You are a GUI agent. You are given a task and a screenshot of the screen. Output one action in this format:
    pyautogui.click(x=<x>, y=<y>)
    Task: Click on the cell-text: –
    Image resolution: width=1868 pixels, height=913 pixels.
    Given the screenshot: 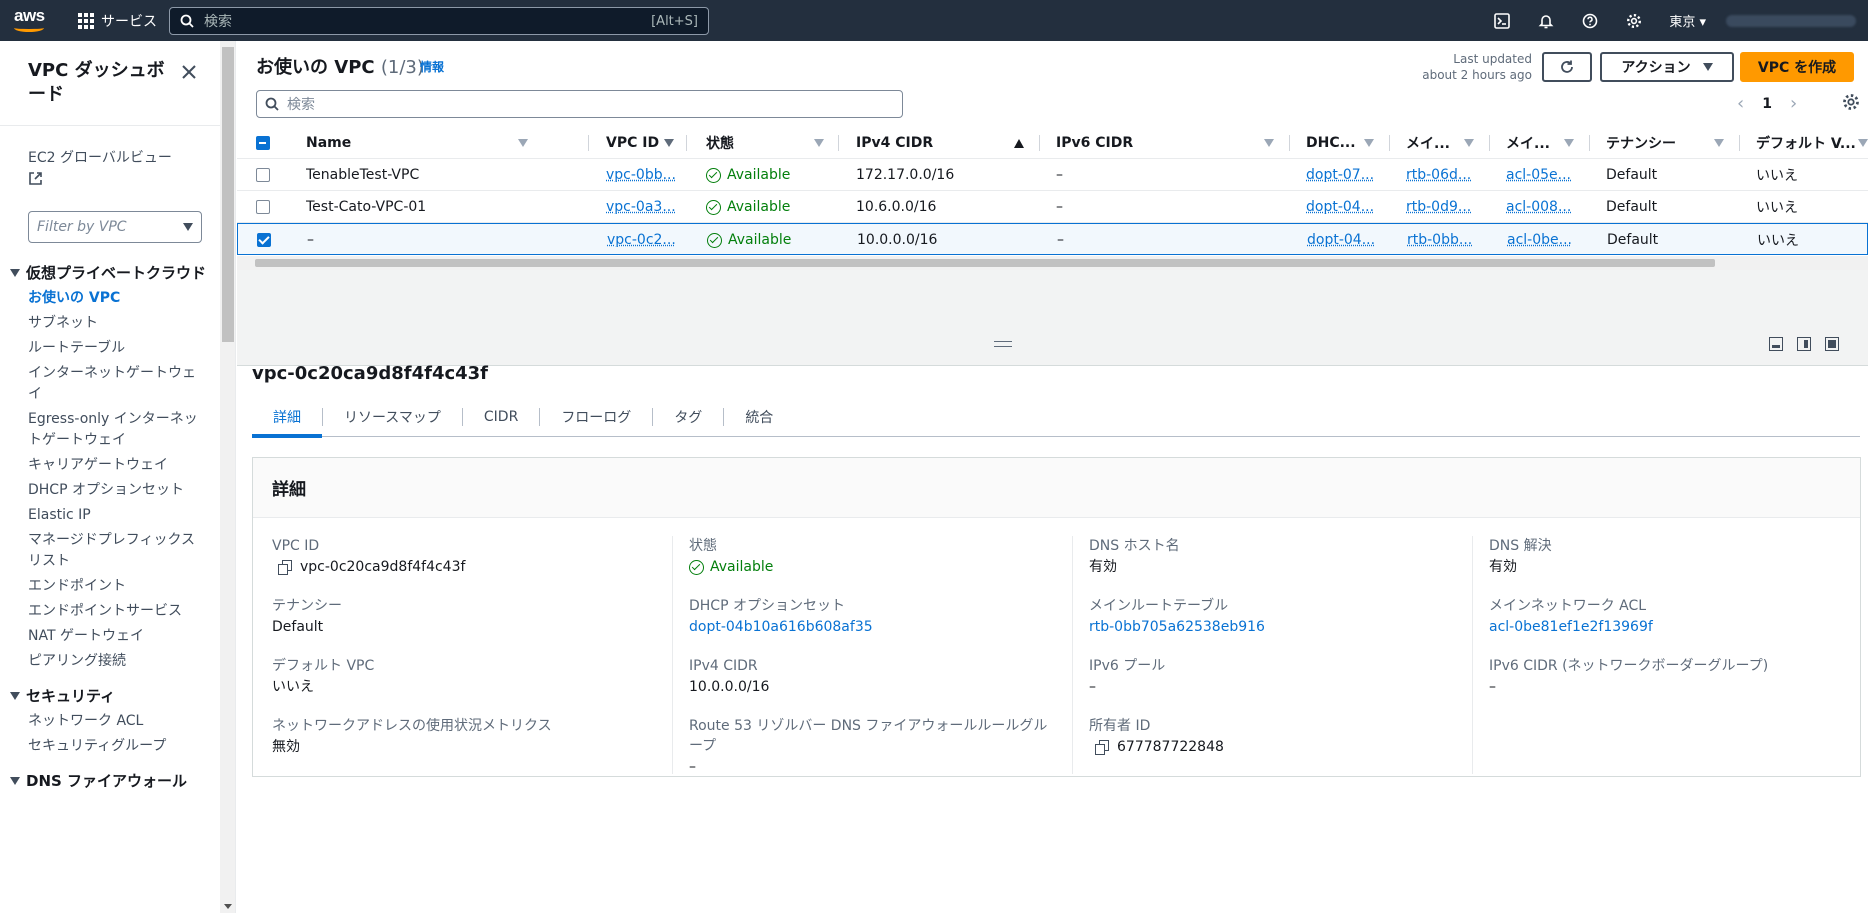 What is the action you would take?
    pyautogui.click(x=310, y=240)
    